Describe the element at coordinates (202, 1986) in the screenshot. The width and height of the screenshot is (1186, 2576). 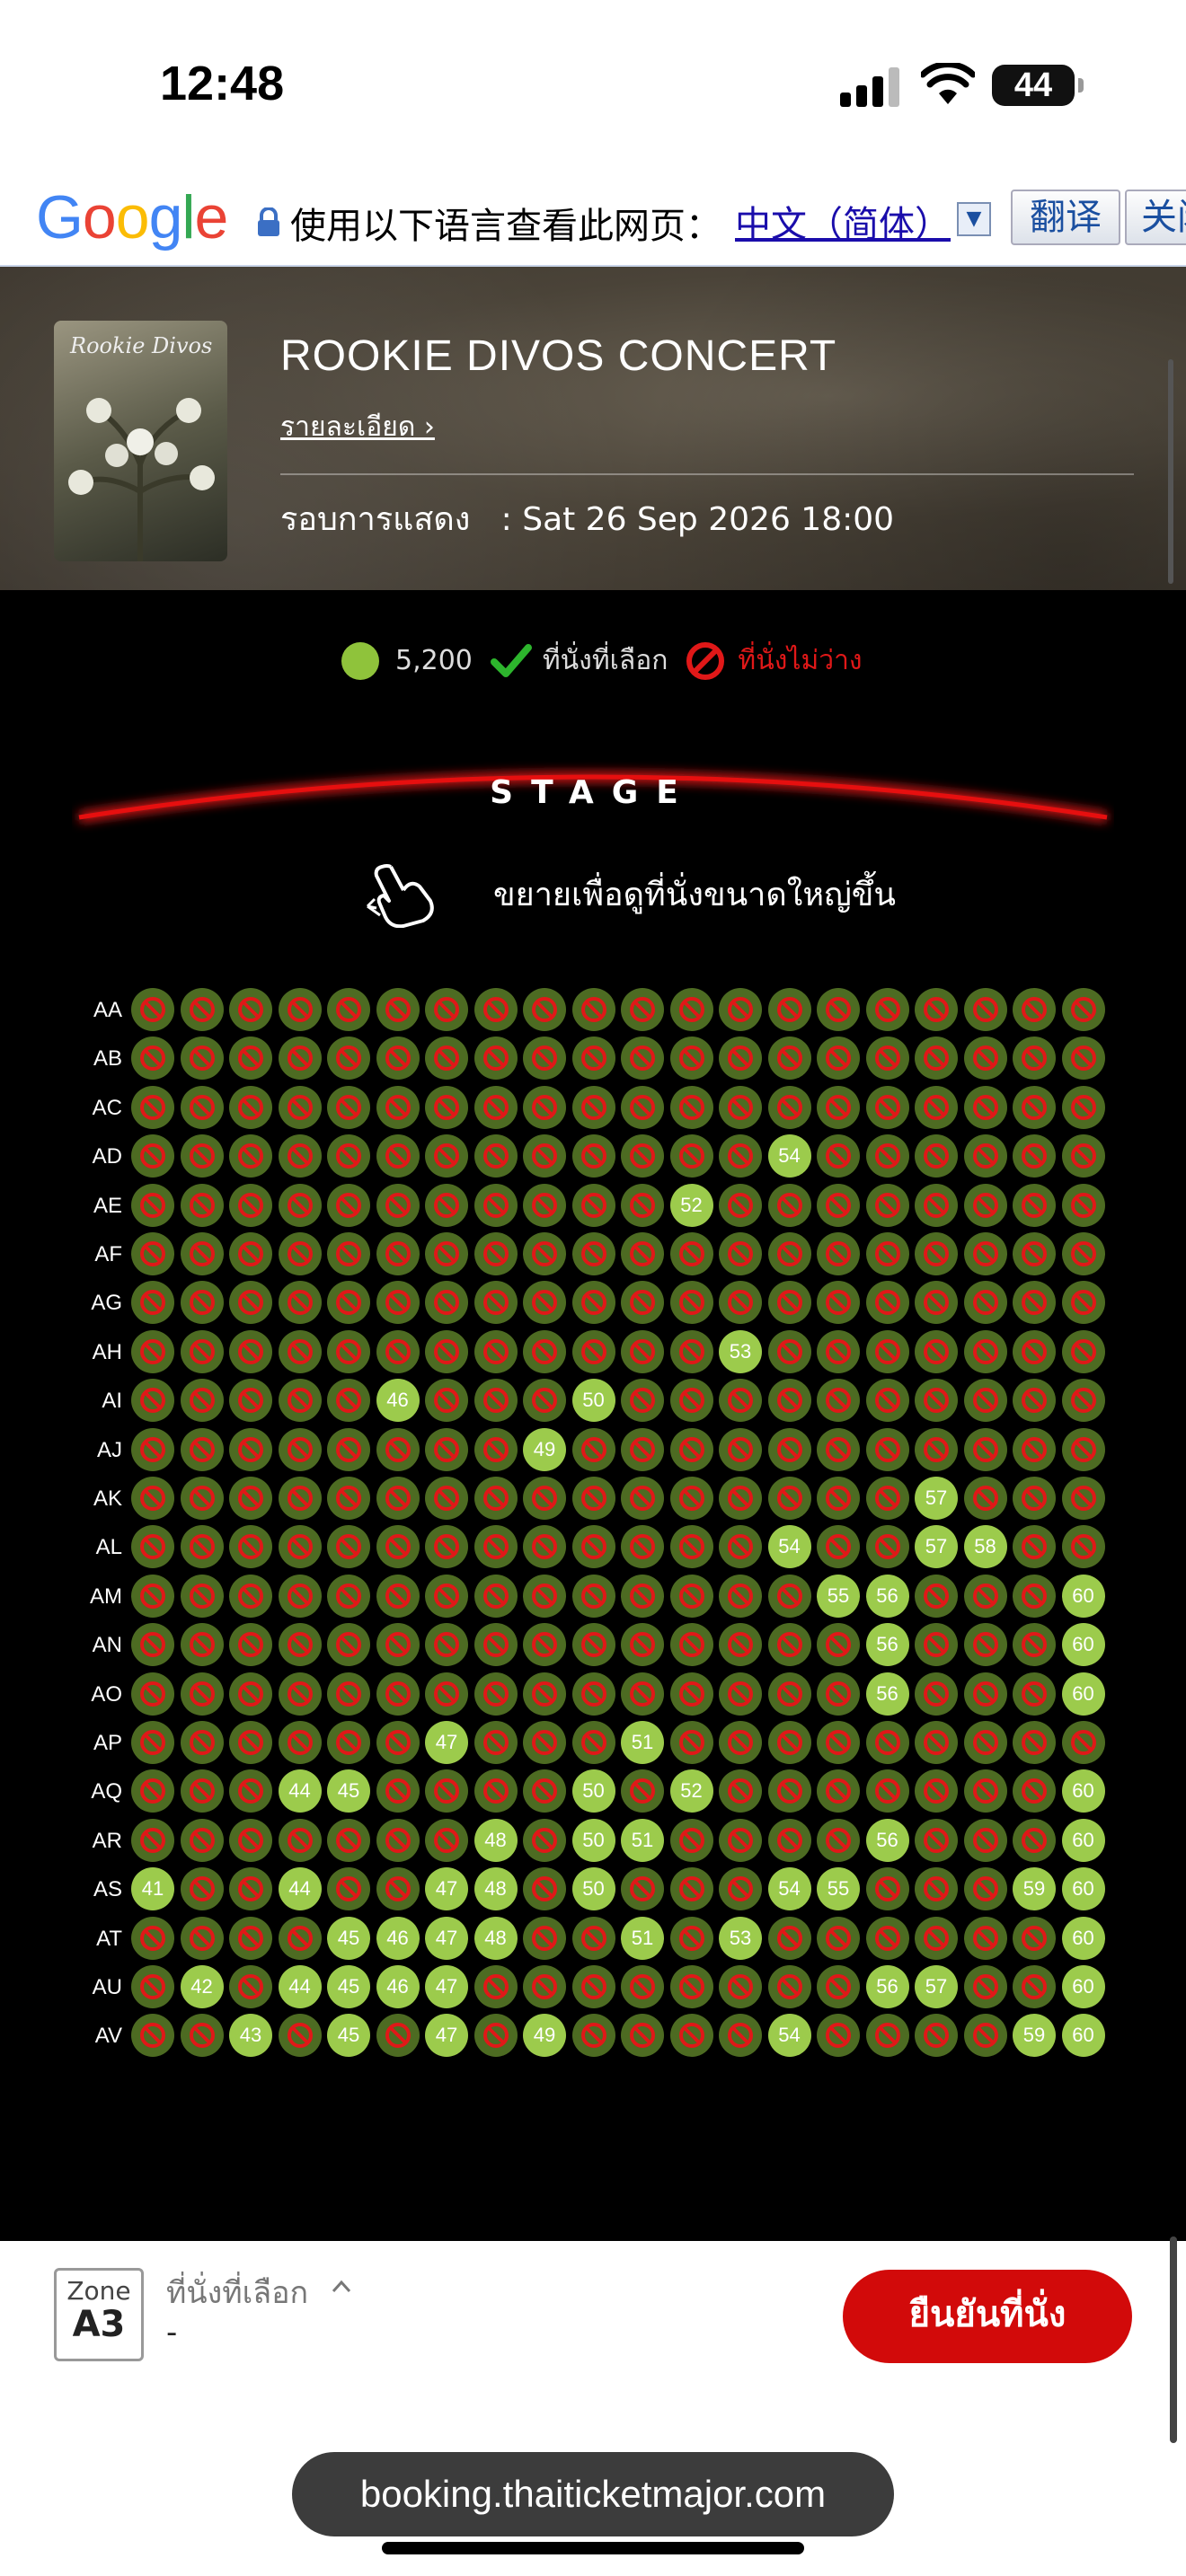
I see `available-seat: 42` at that location.